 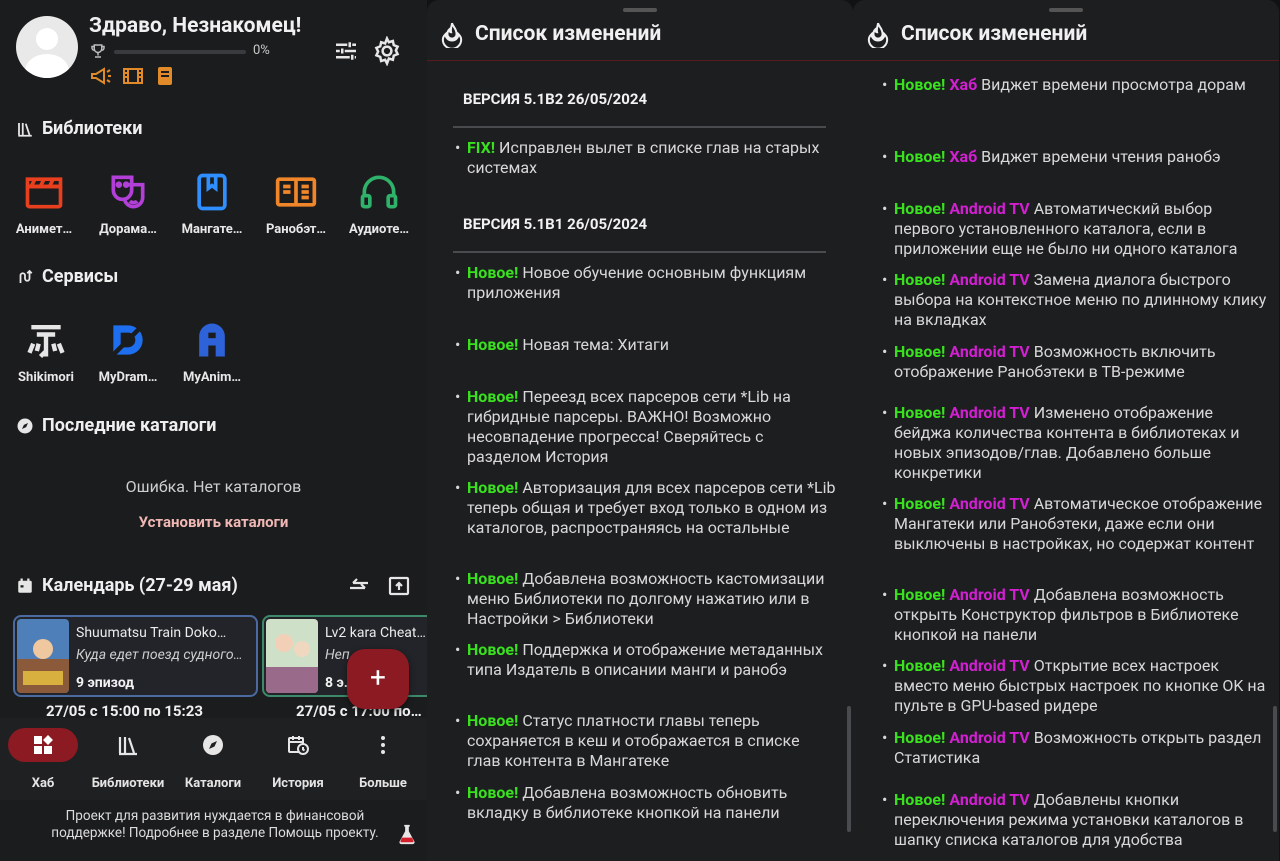 What do you see at coordinates (165, 75) in the screenshot?
I see `book-icon` at bounding box center [165, 75].